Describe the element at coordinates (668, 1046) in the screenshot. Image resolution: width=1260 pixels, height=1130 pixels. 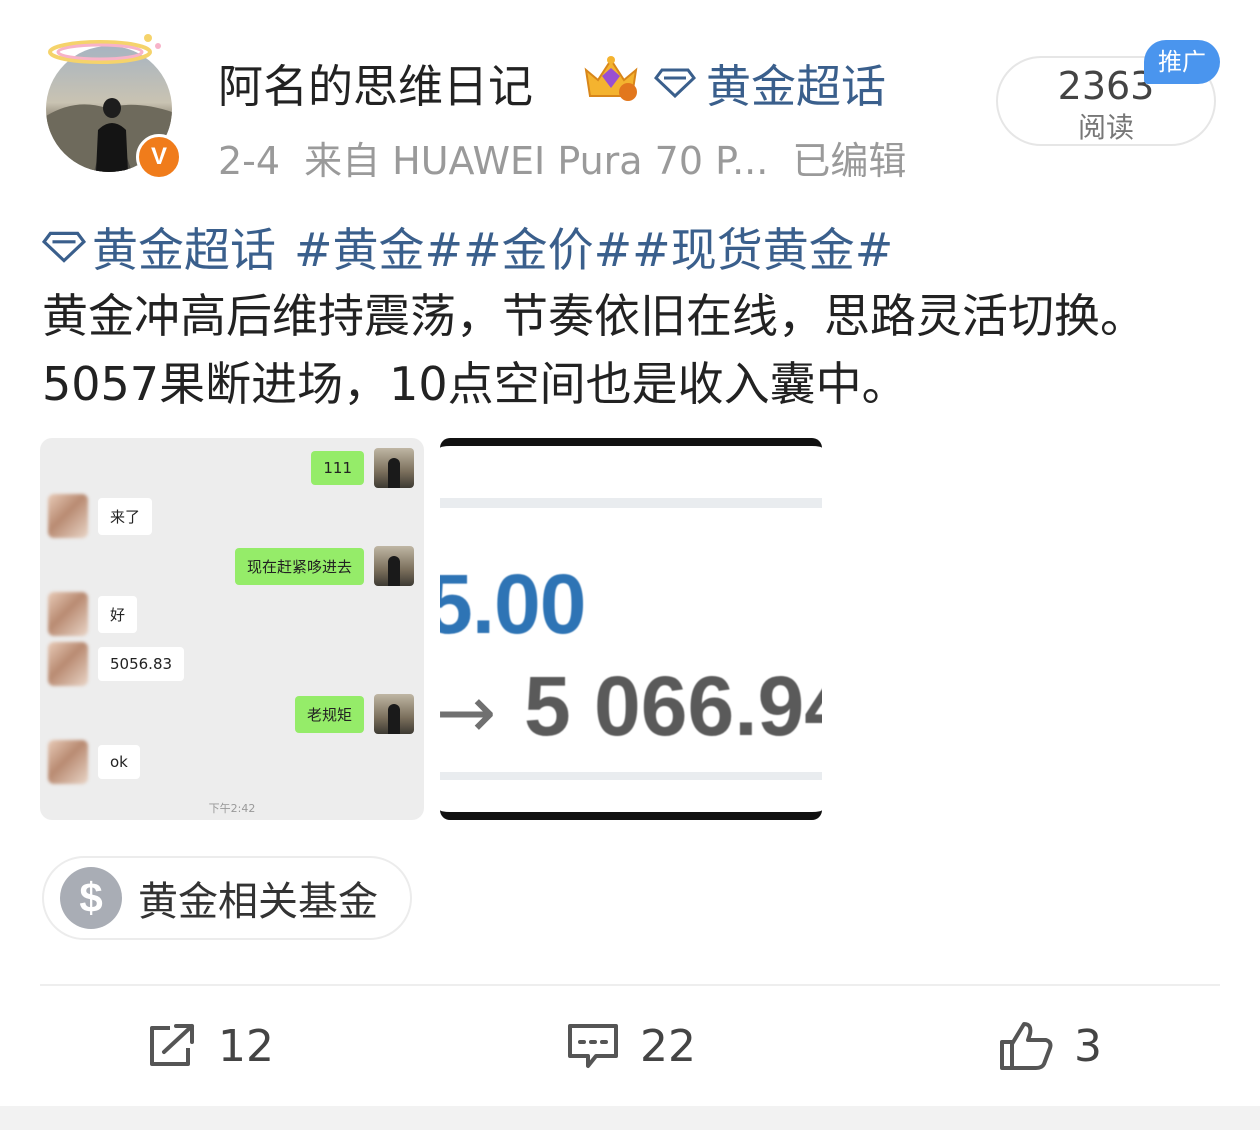
I see `comment-count: 22` at that location.